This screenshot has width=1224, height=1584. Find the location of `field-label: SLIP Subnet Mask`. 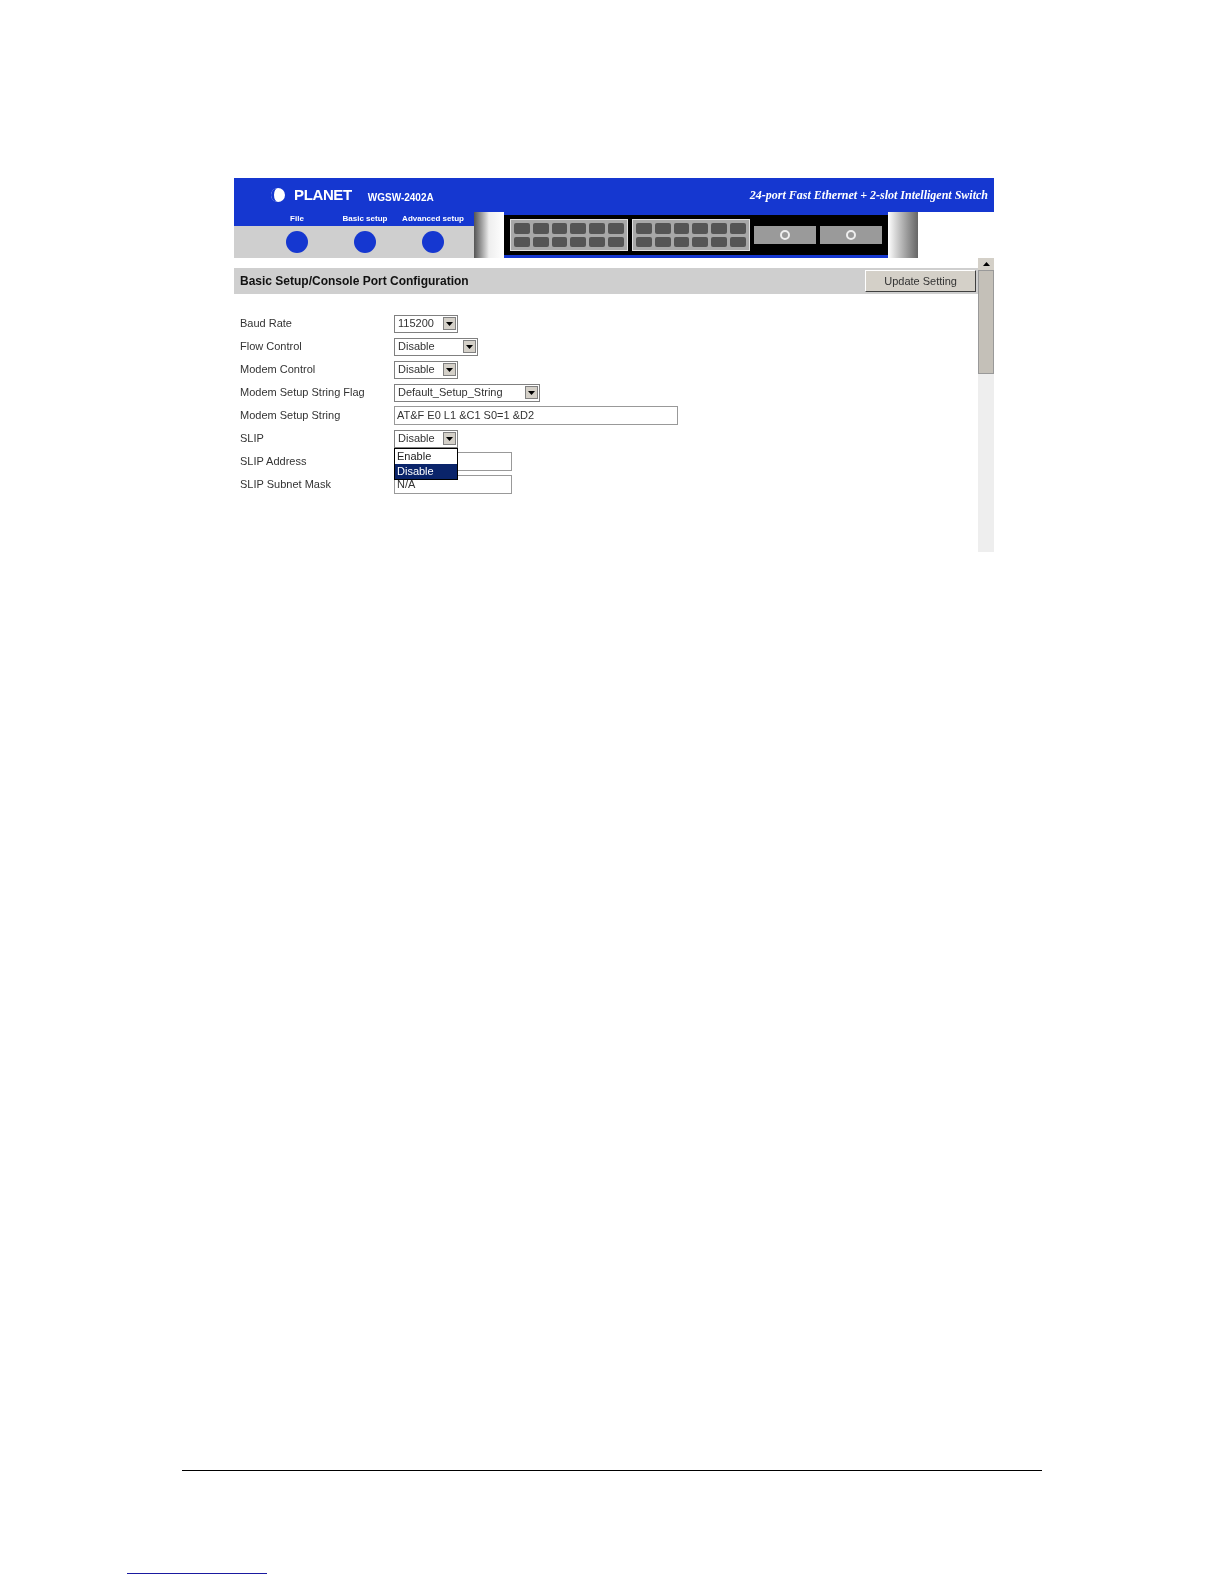

field-label: SLIP Subnet Mask is located at coordinates (286, 485).